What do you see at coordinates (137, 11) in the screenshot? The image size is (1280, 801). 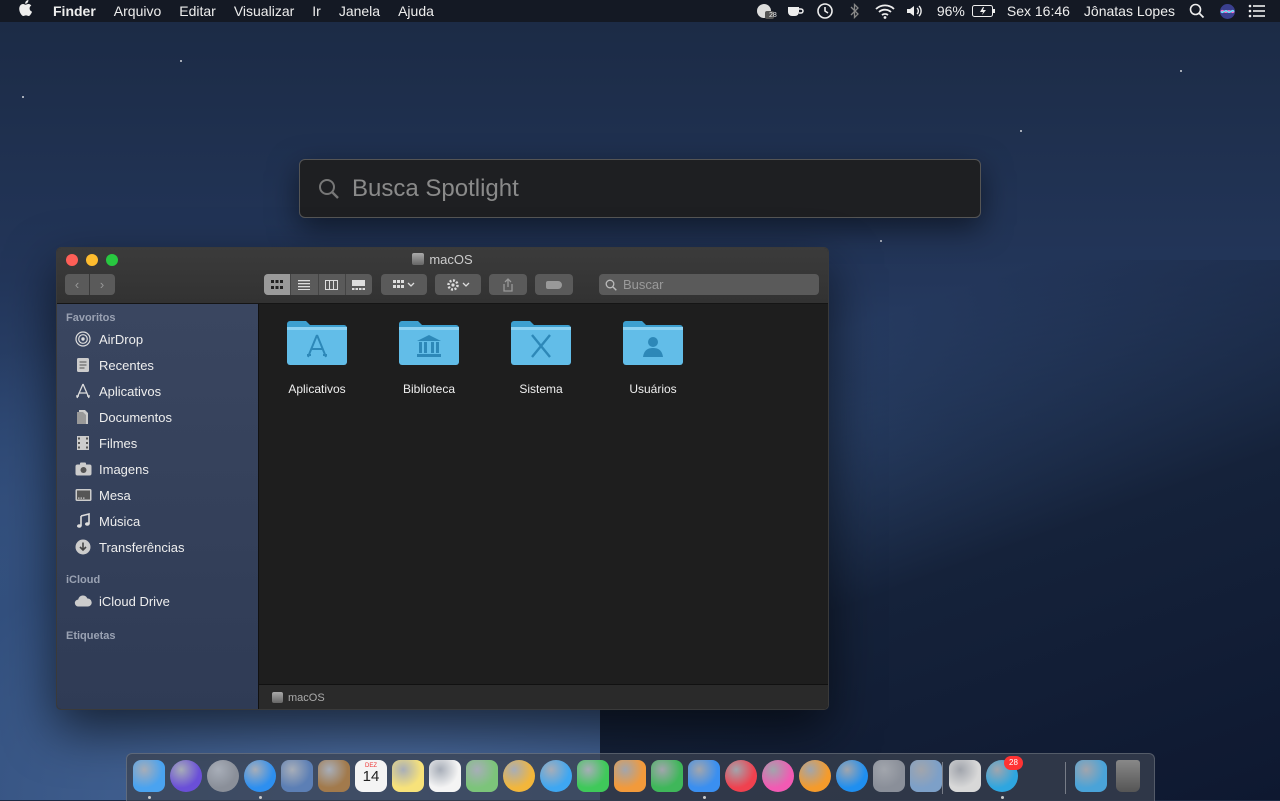 I see `menu-arquivo: Arquivo` at bounding box center [137, 11].